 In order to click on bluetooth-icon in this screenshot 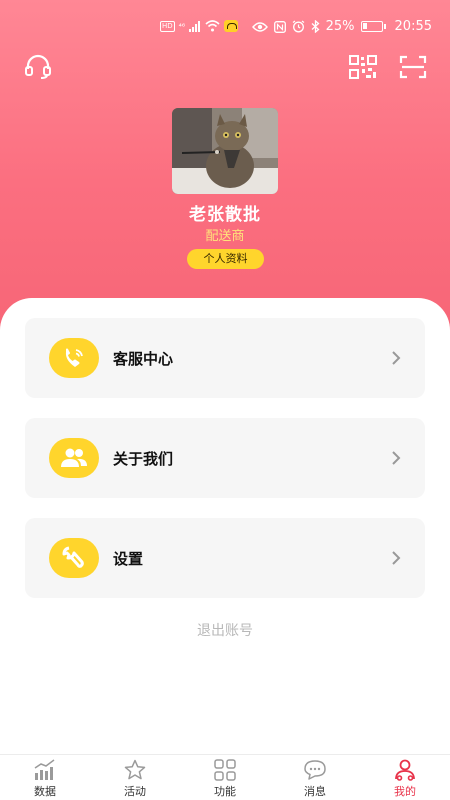, I will do `click(315, 27)`.